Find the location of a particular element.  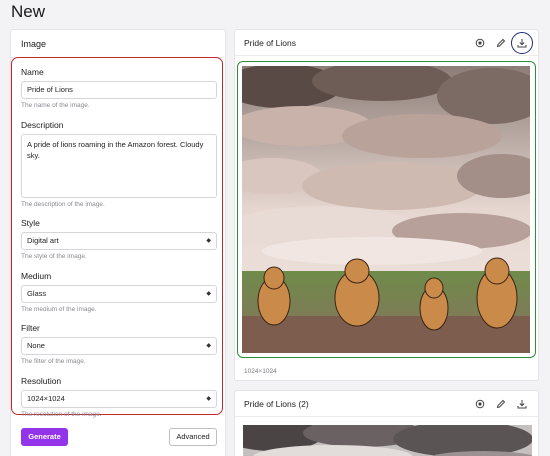

resolution-help: The resolution of the image. is located at coordinates (61, 414).